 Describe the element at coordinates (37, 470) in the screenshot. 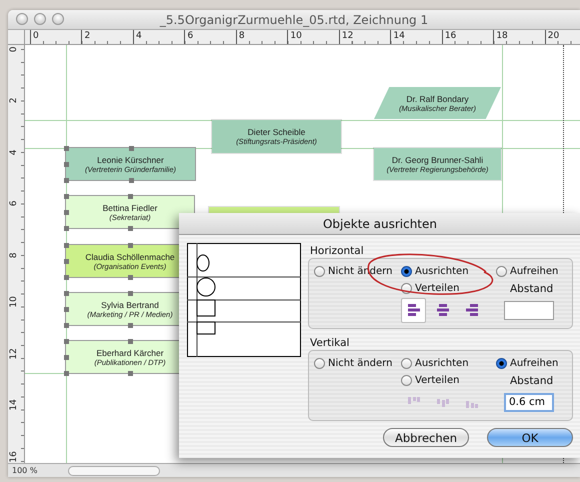

I see `zoom-level: 100 %` at that location.